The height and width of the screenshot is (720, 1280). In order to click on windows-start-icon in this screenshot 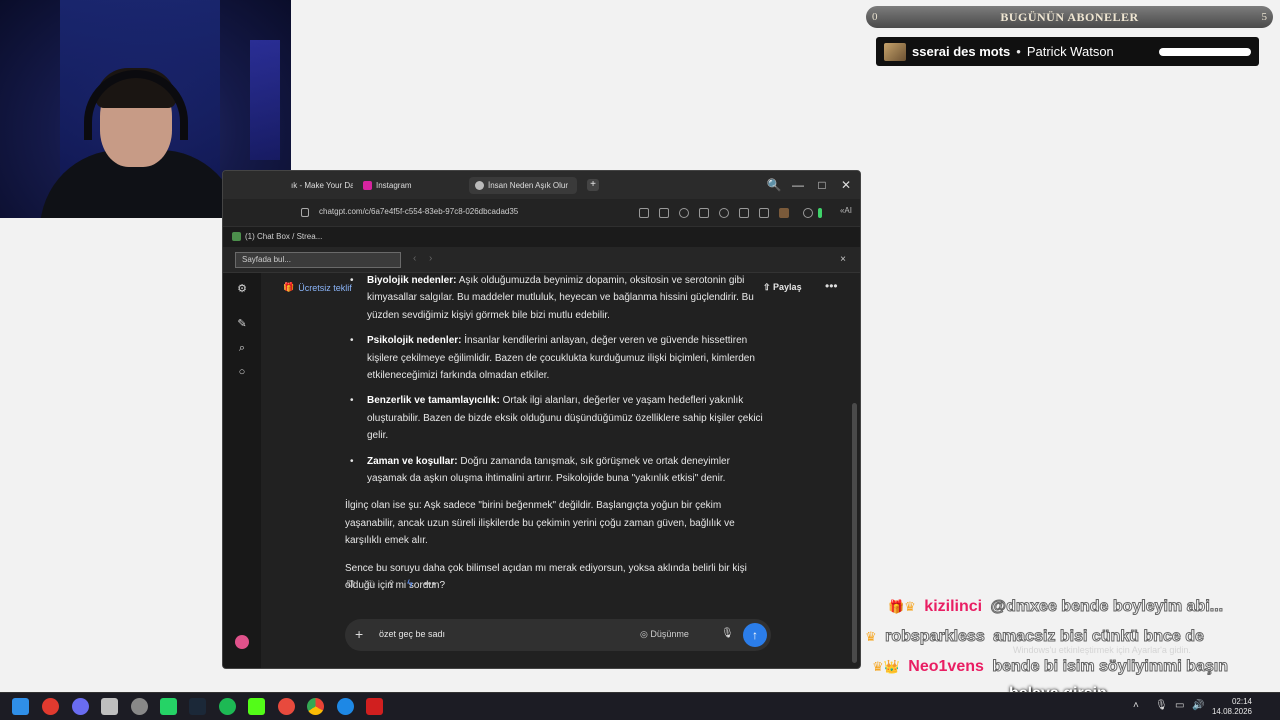, I will do `click(20, 706)`.